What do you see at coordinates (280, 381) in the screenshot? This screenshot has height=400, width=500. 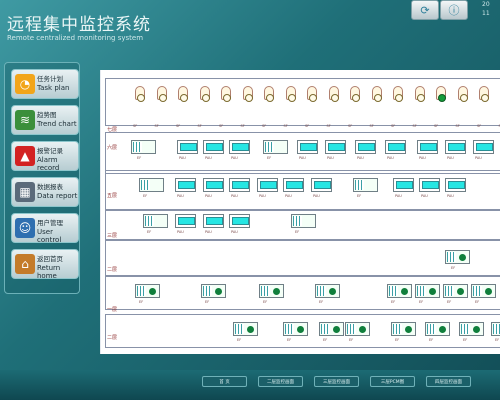 I see `bottom-button-floor2: 二层监控画面` at bounding box center [280, 381].